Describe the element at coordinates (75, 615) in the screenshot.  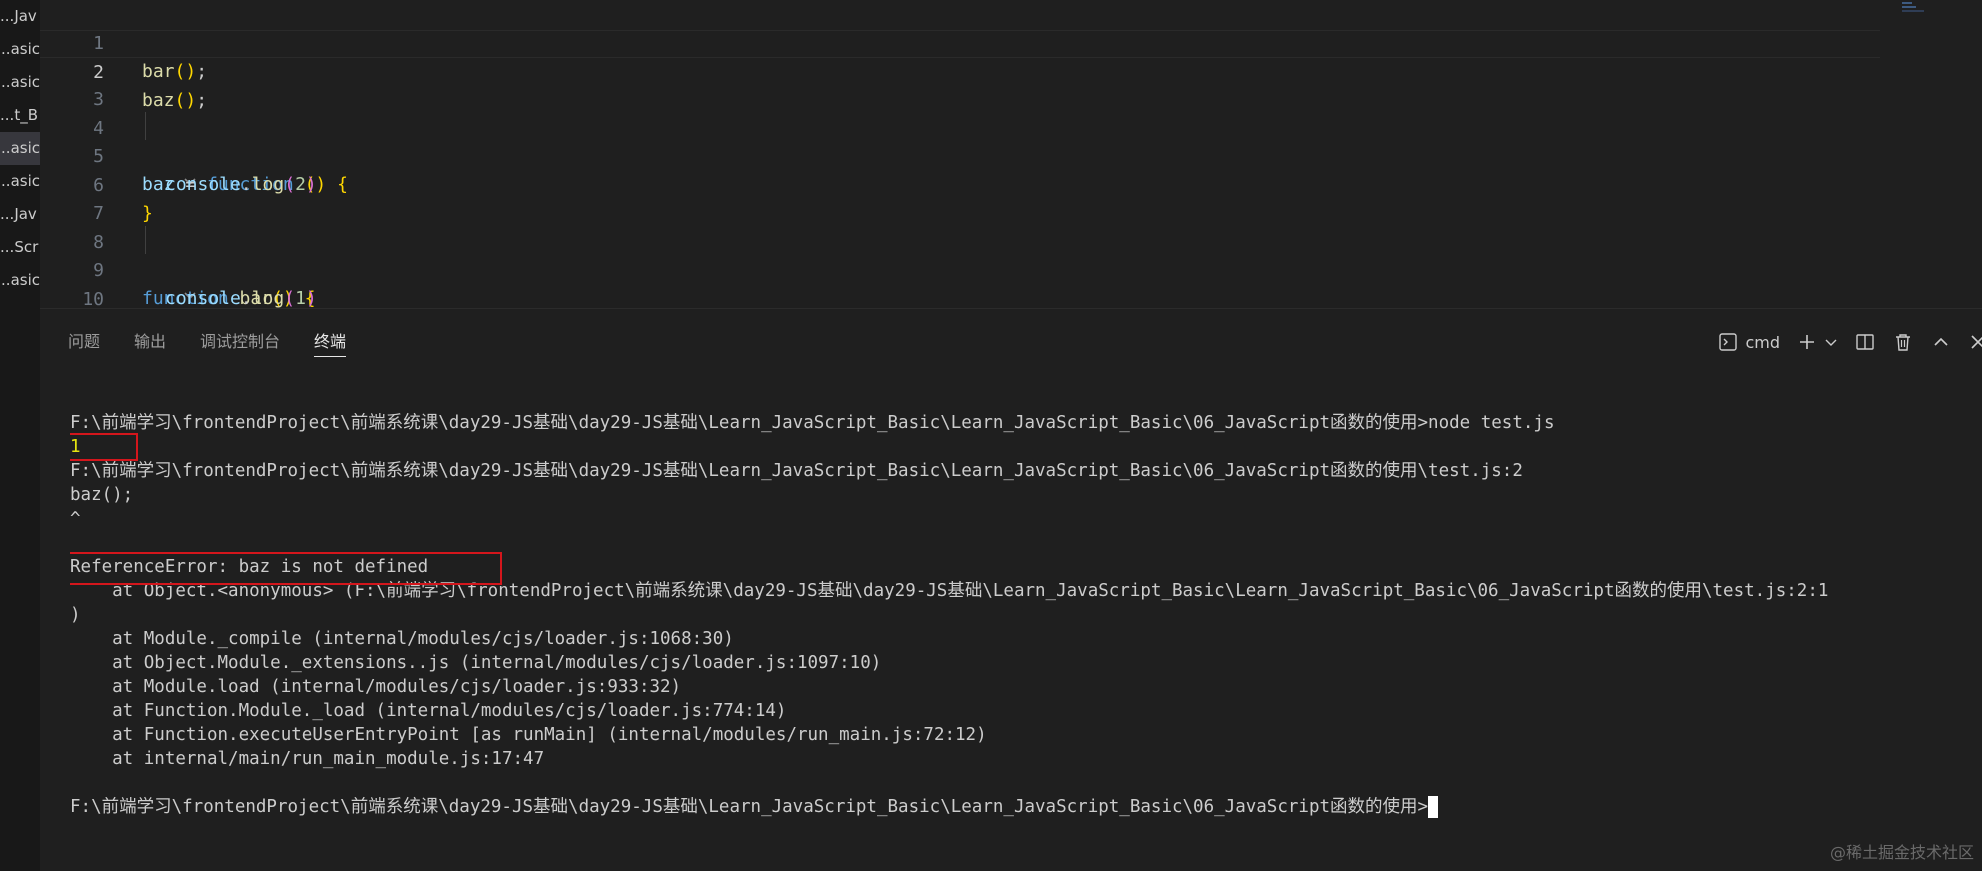
I see `terminal-line: )` at that location.